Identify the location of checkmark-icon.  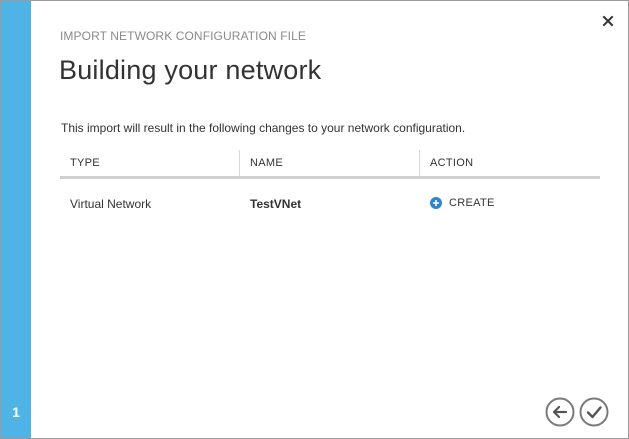
(594, 412).